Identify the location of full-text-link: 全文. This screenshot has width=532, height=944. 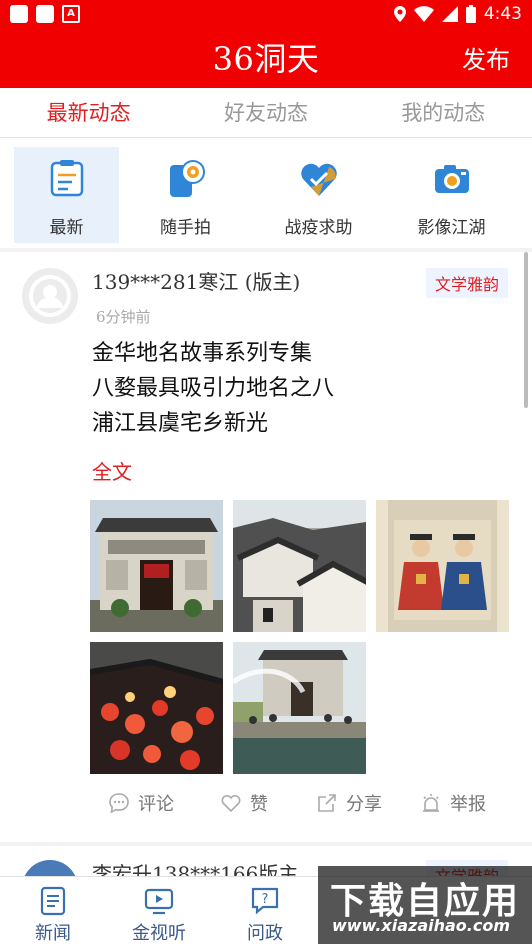
(112, 470).